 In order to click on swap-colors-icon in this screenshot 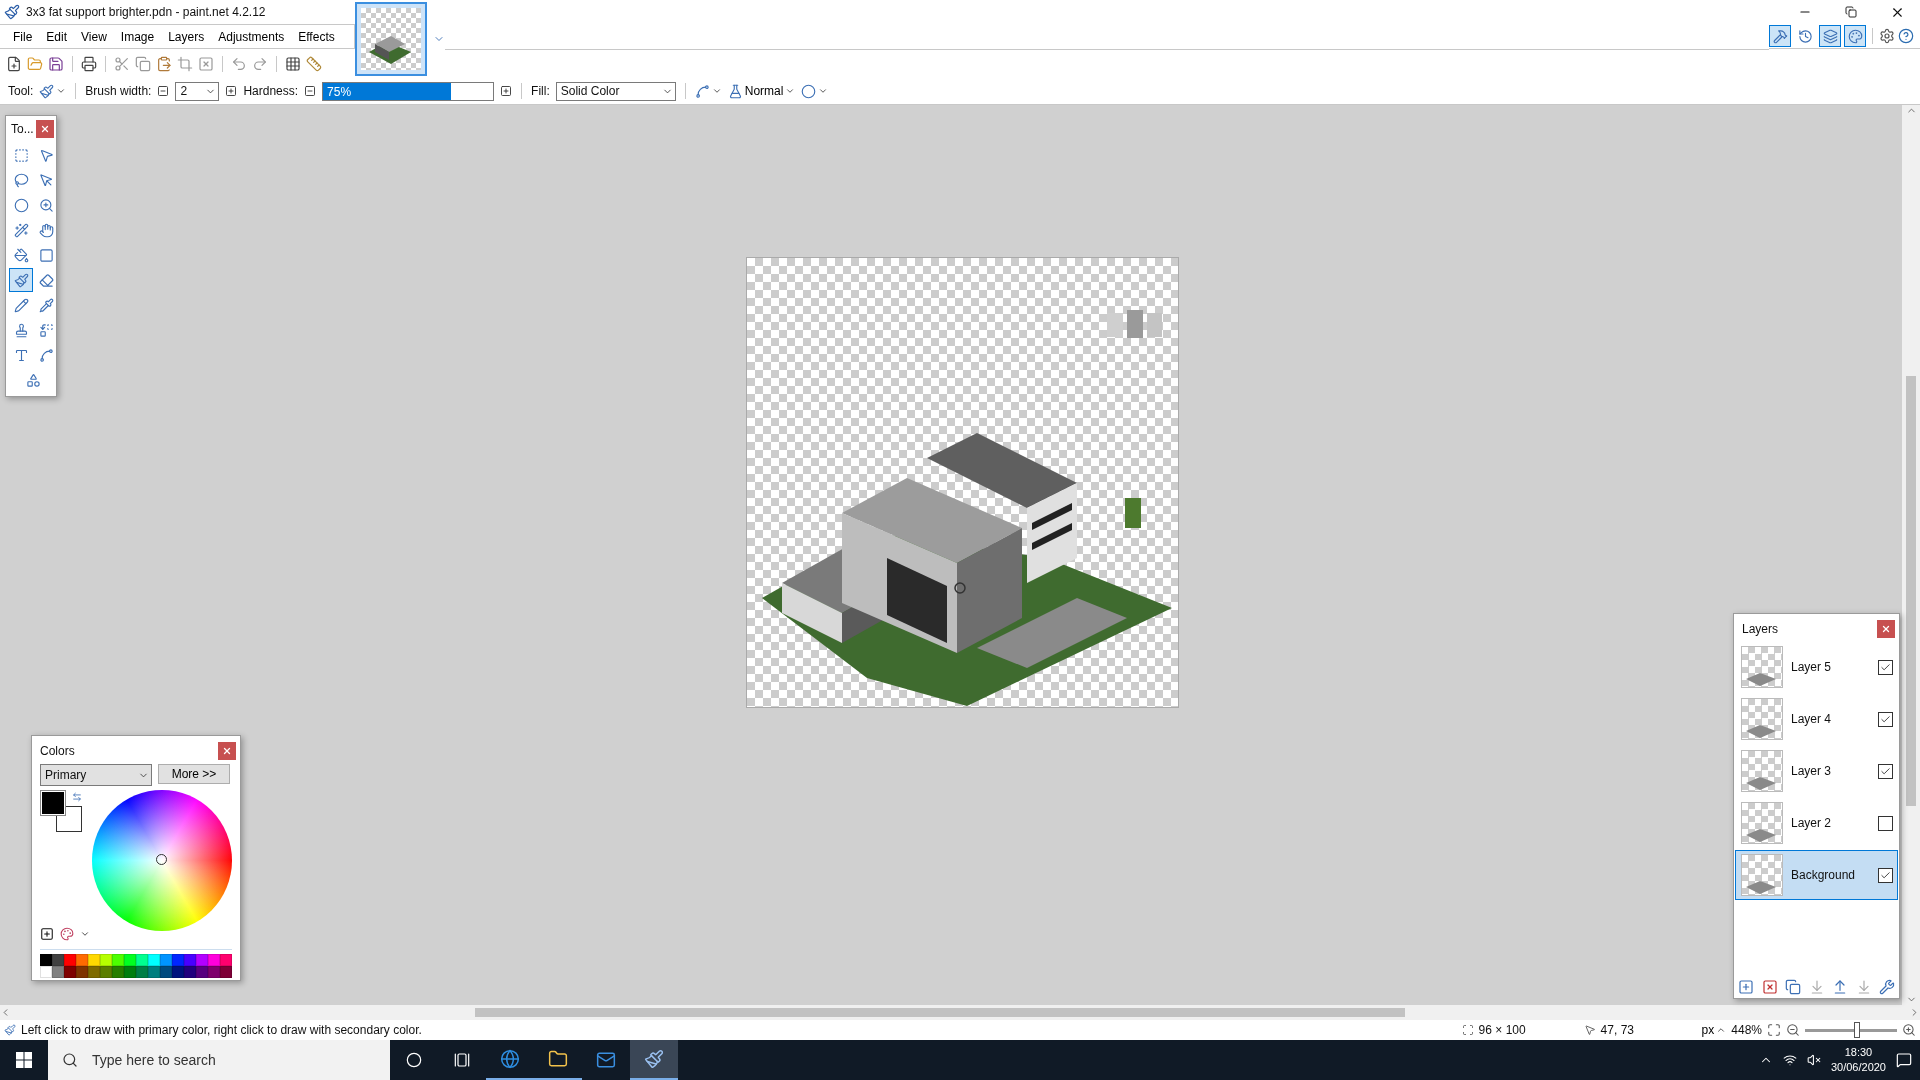, I will do `click(77, 797)`.